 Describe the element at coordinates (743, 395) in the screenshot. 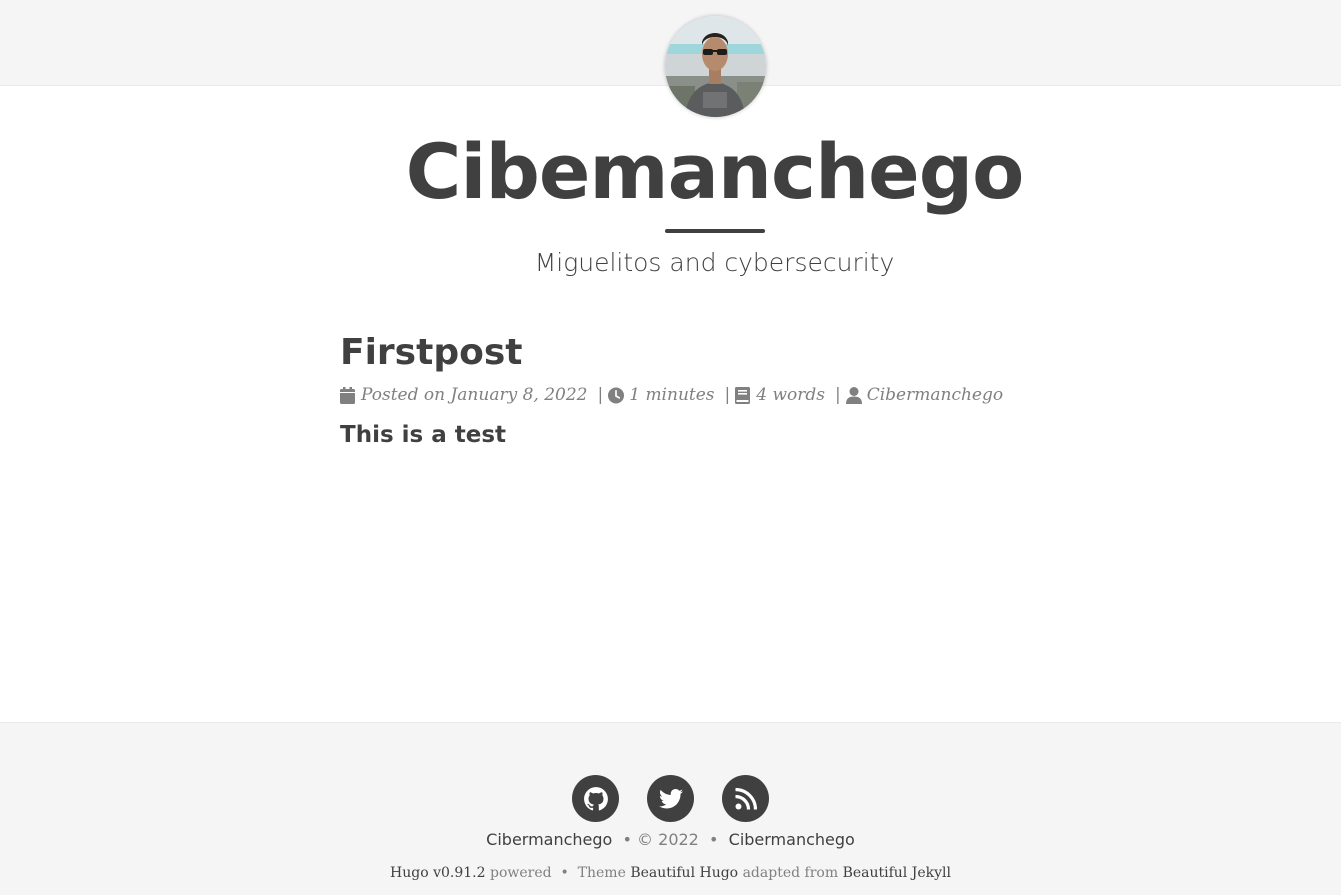

I see `book-icon` at that location.